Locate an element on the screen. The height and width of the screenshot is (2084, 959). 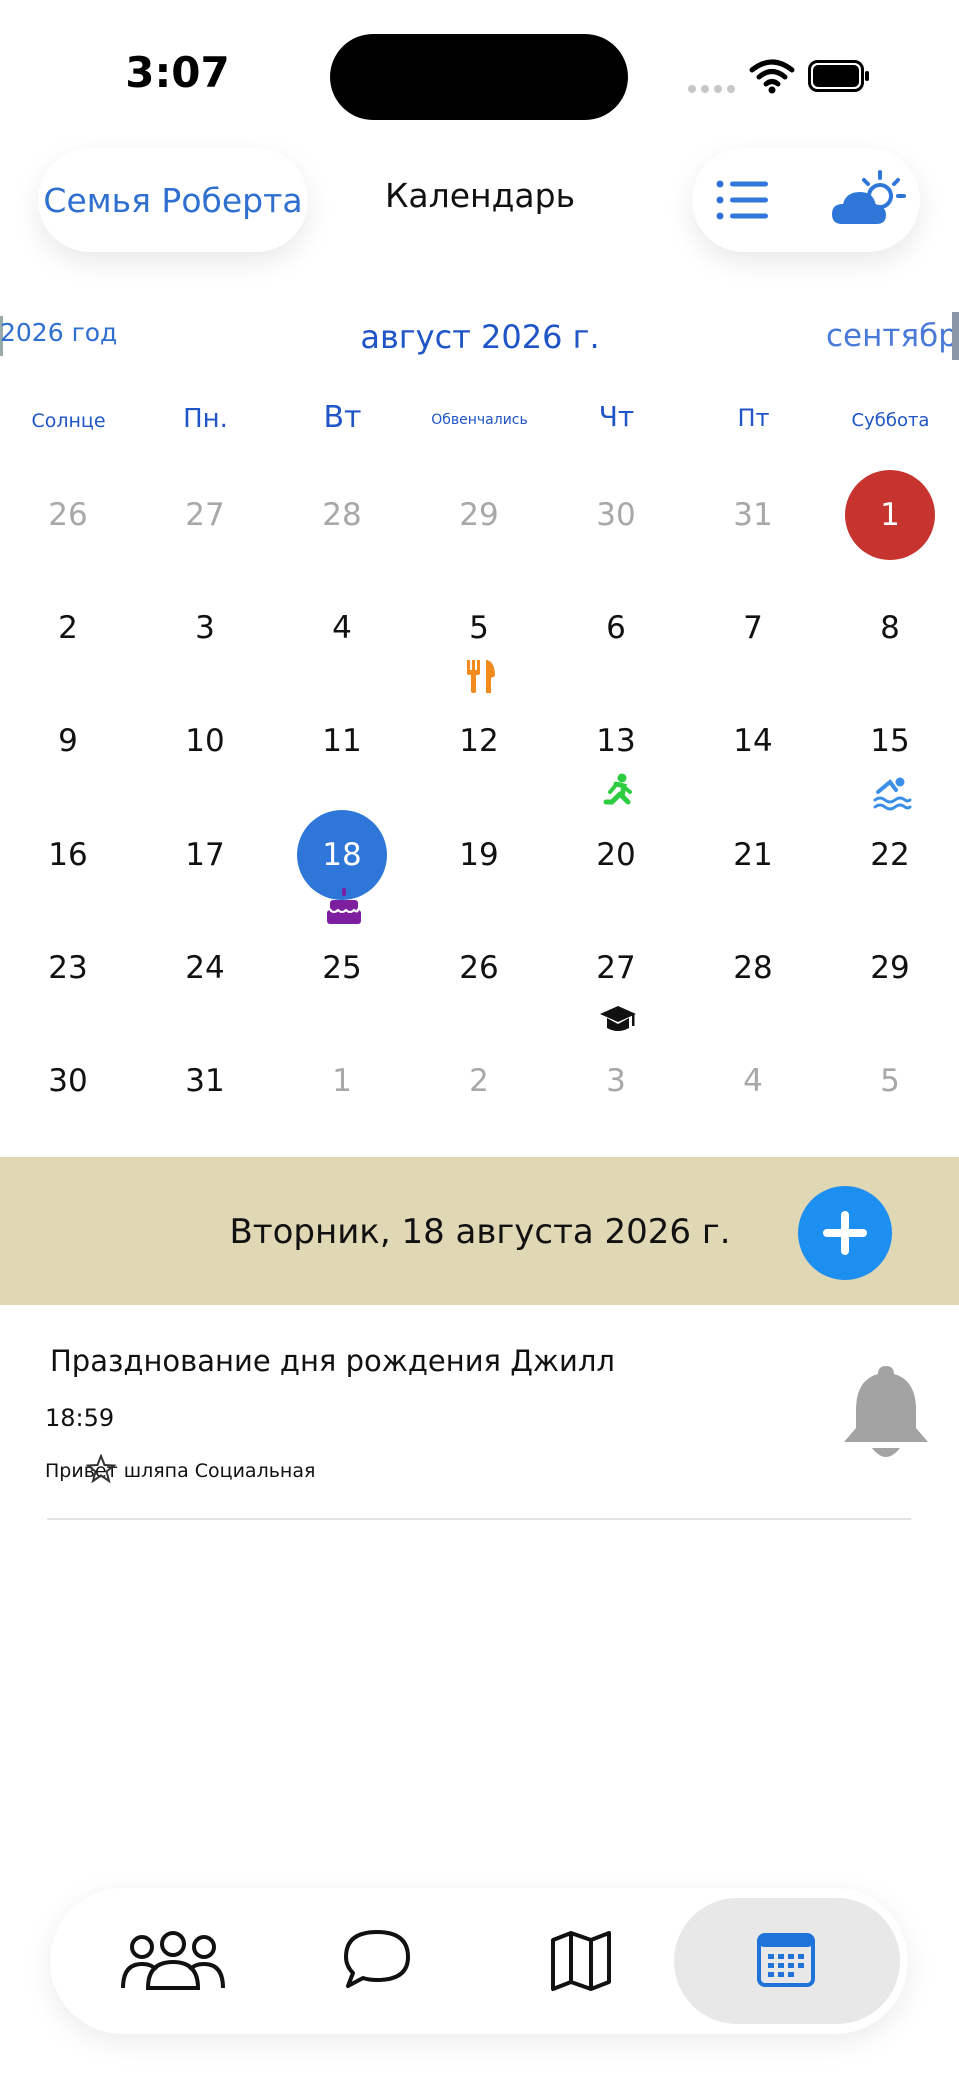
wifi-icon is located at coordinates (772, 76).